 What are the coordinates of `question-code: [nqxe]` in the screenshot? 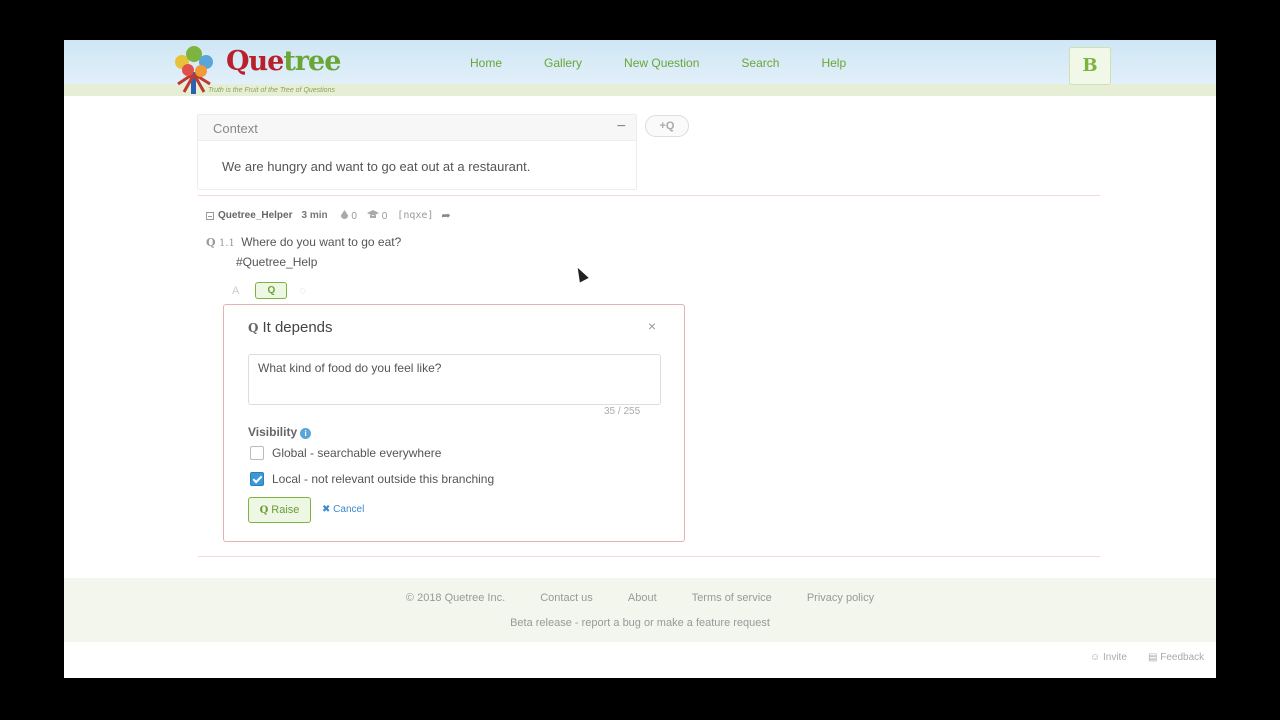 It's located at (415, 215).